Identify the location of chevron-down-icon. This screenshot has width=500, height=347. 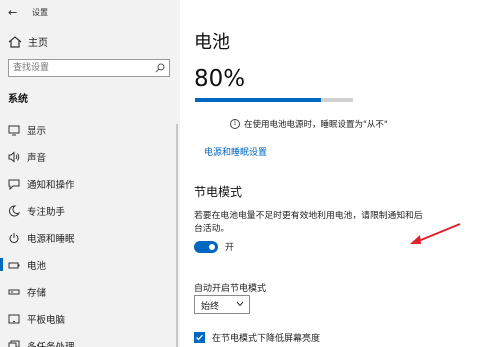
(240, 304).